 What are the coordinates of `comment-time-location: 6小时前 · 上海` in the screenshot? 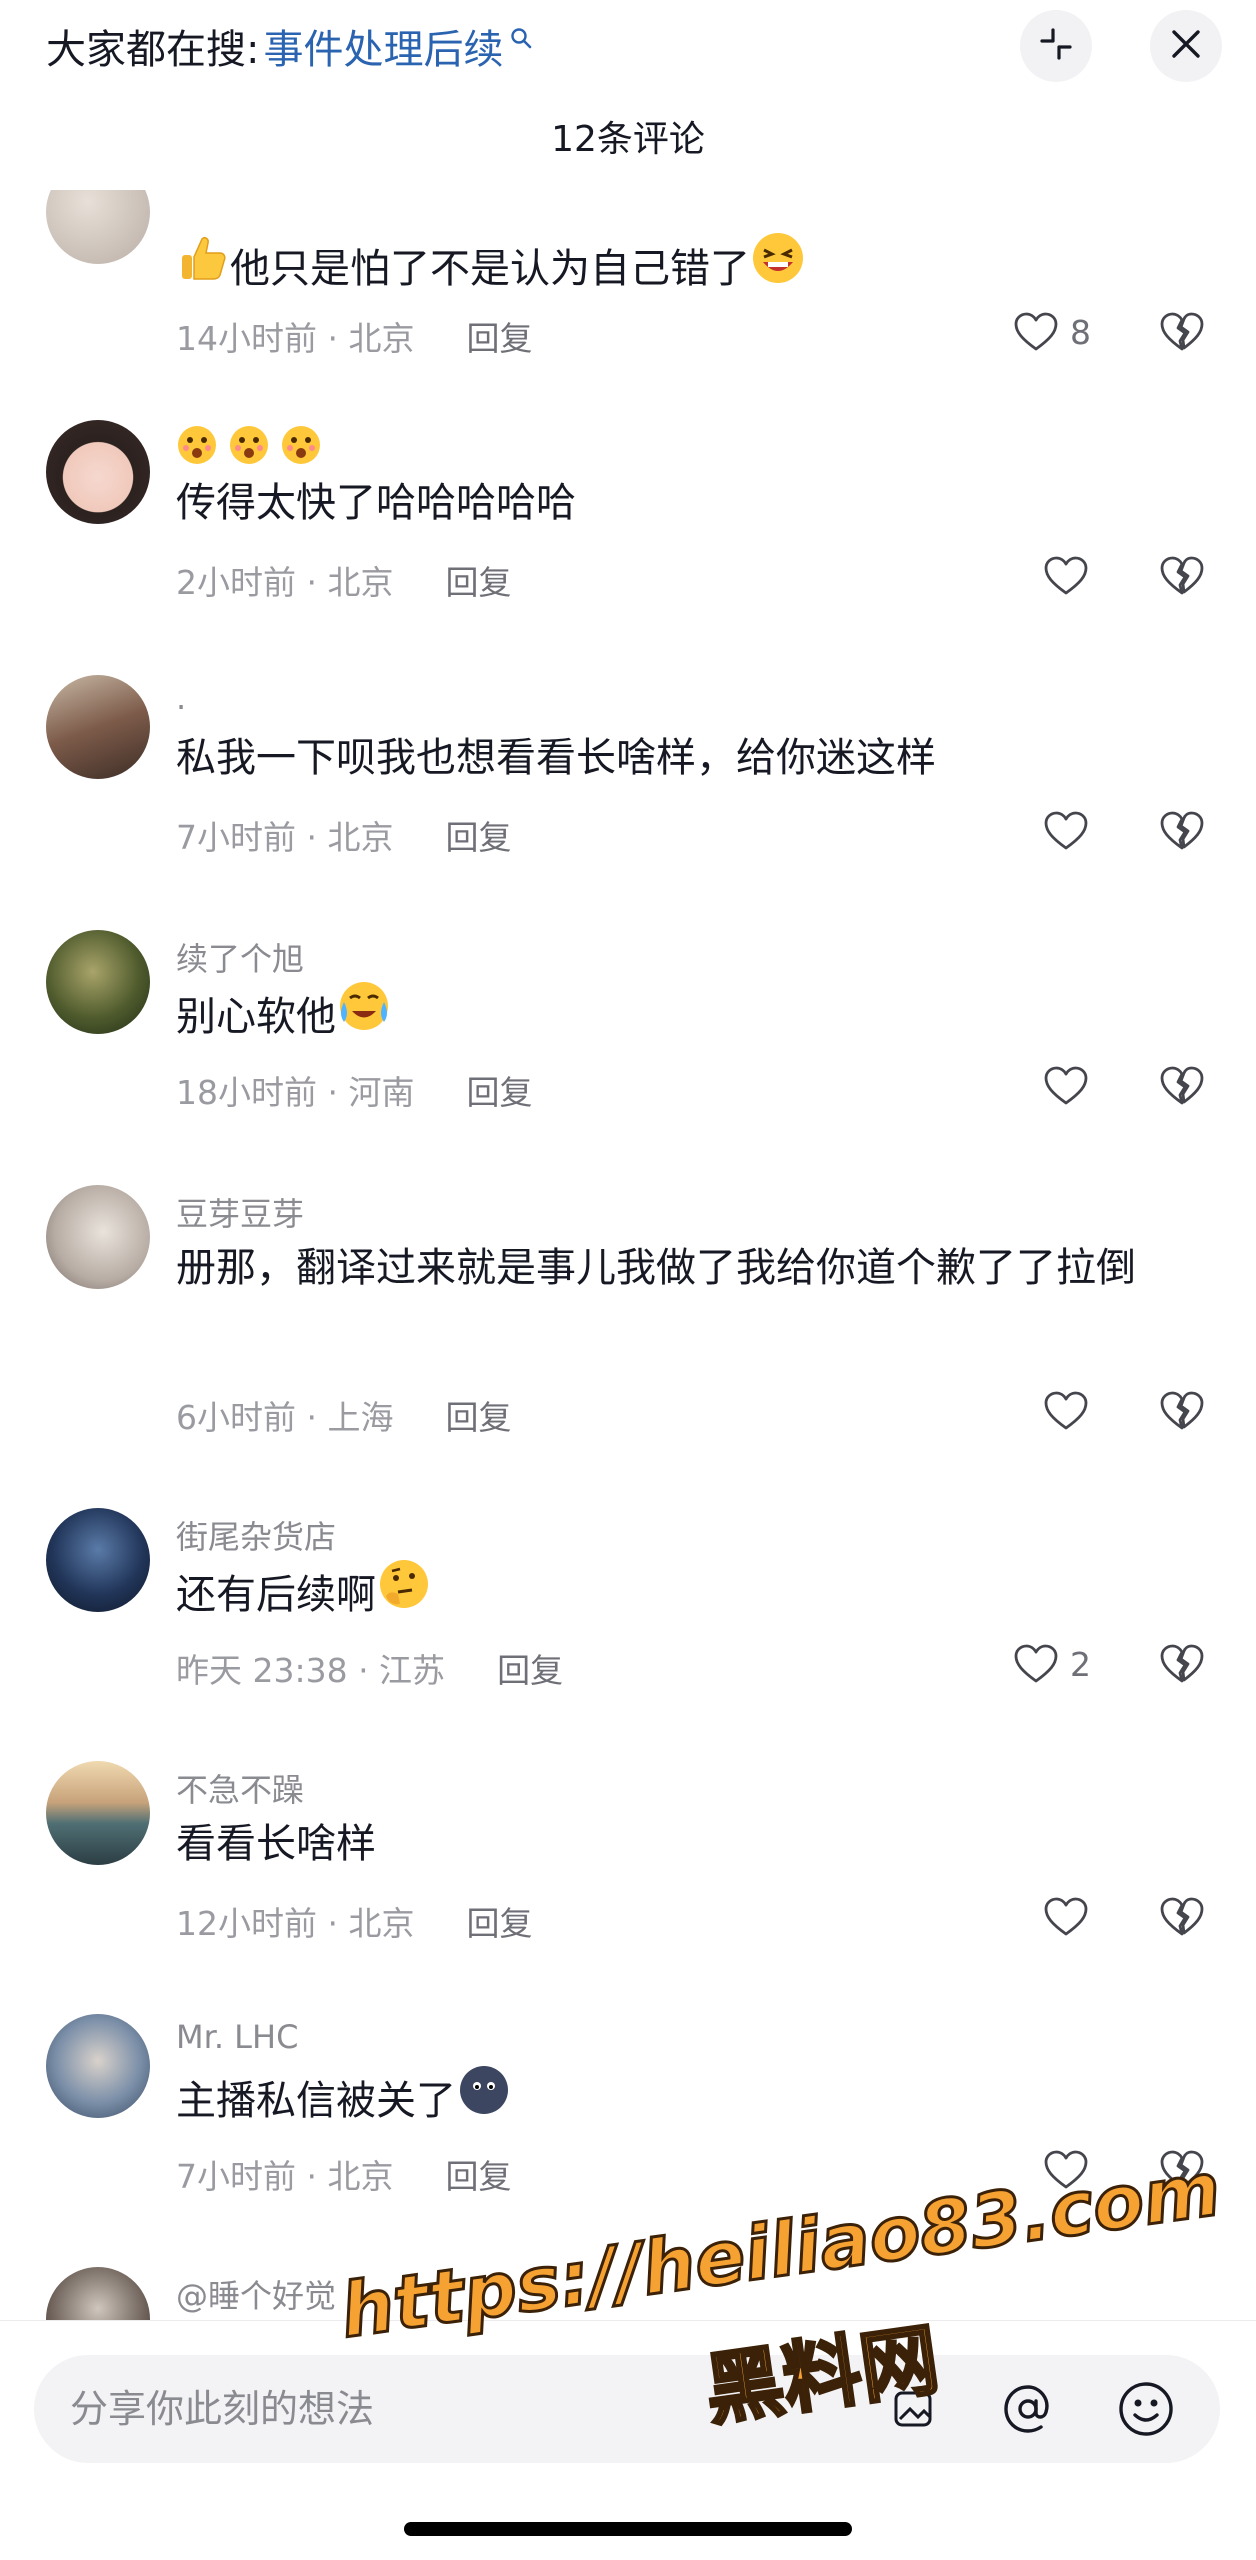 It's located at (285, 1417).